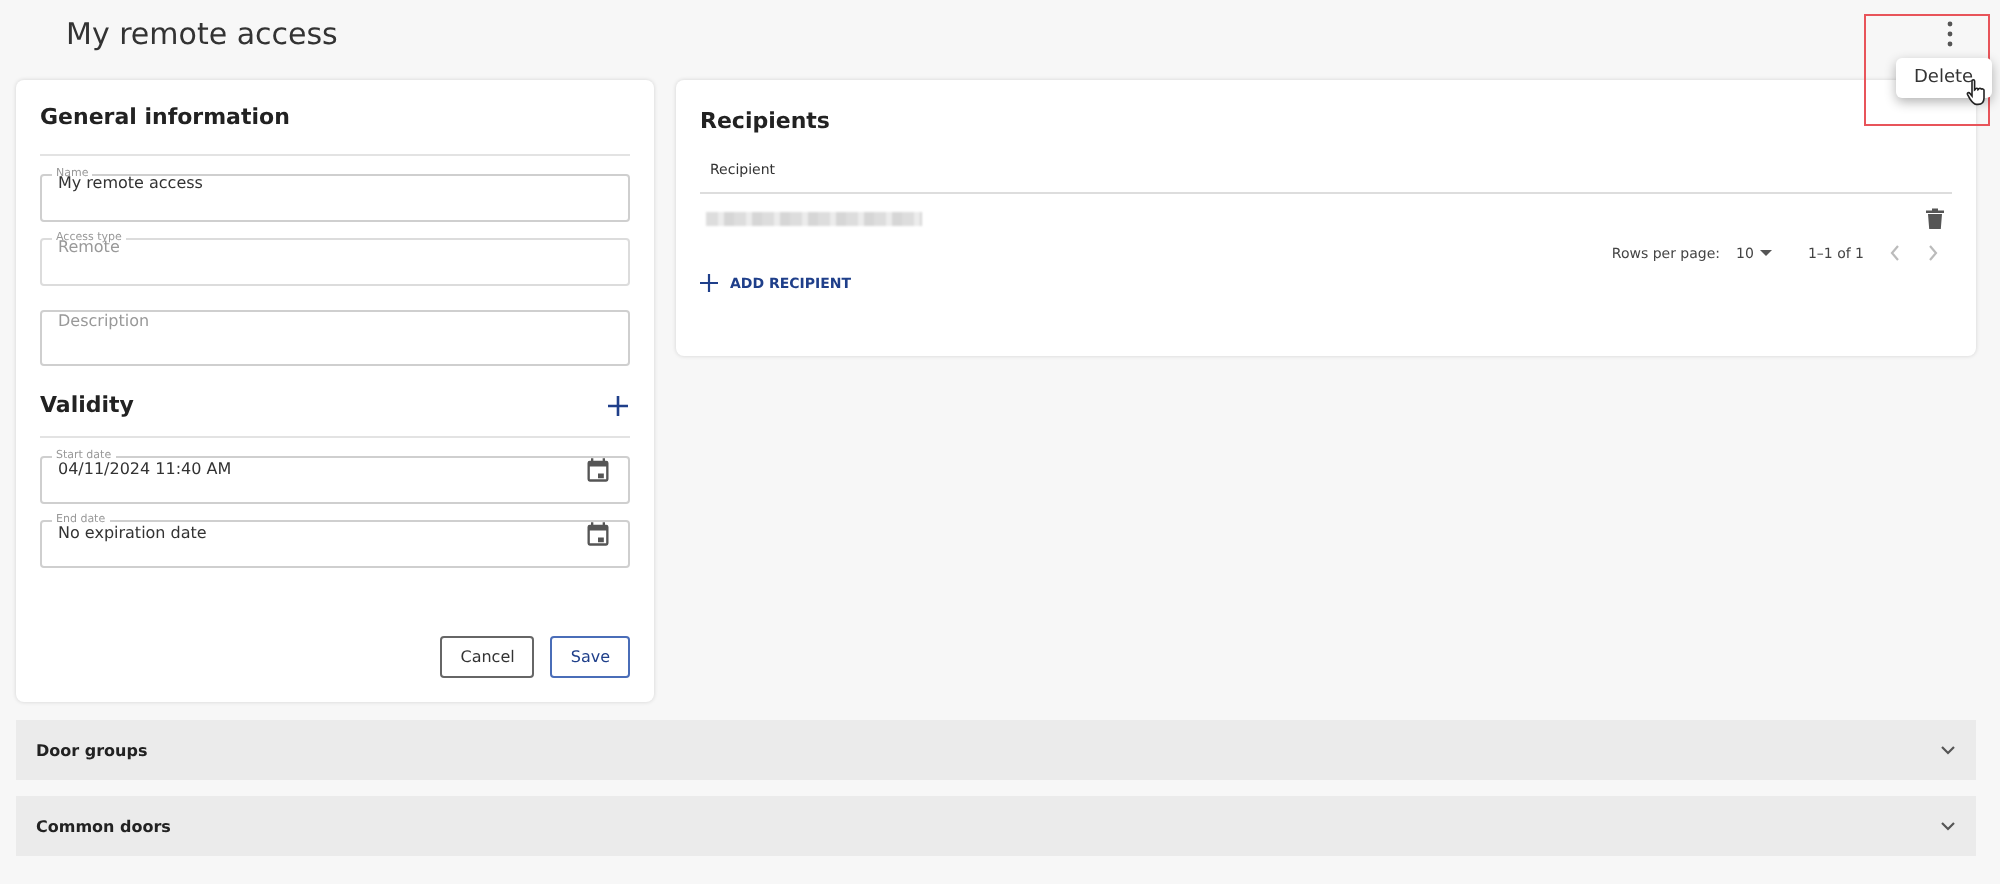  What do you see at coordinates (487, 657) in the screenshot?
I see `cancel-button: Cancel` at bounding box center [487, 657].